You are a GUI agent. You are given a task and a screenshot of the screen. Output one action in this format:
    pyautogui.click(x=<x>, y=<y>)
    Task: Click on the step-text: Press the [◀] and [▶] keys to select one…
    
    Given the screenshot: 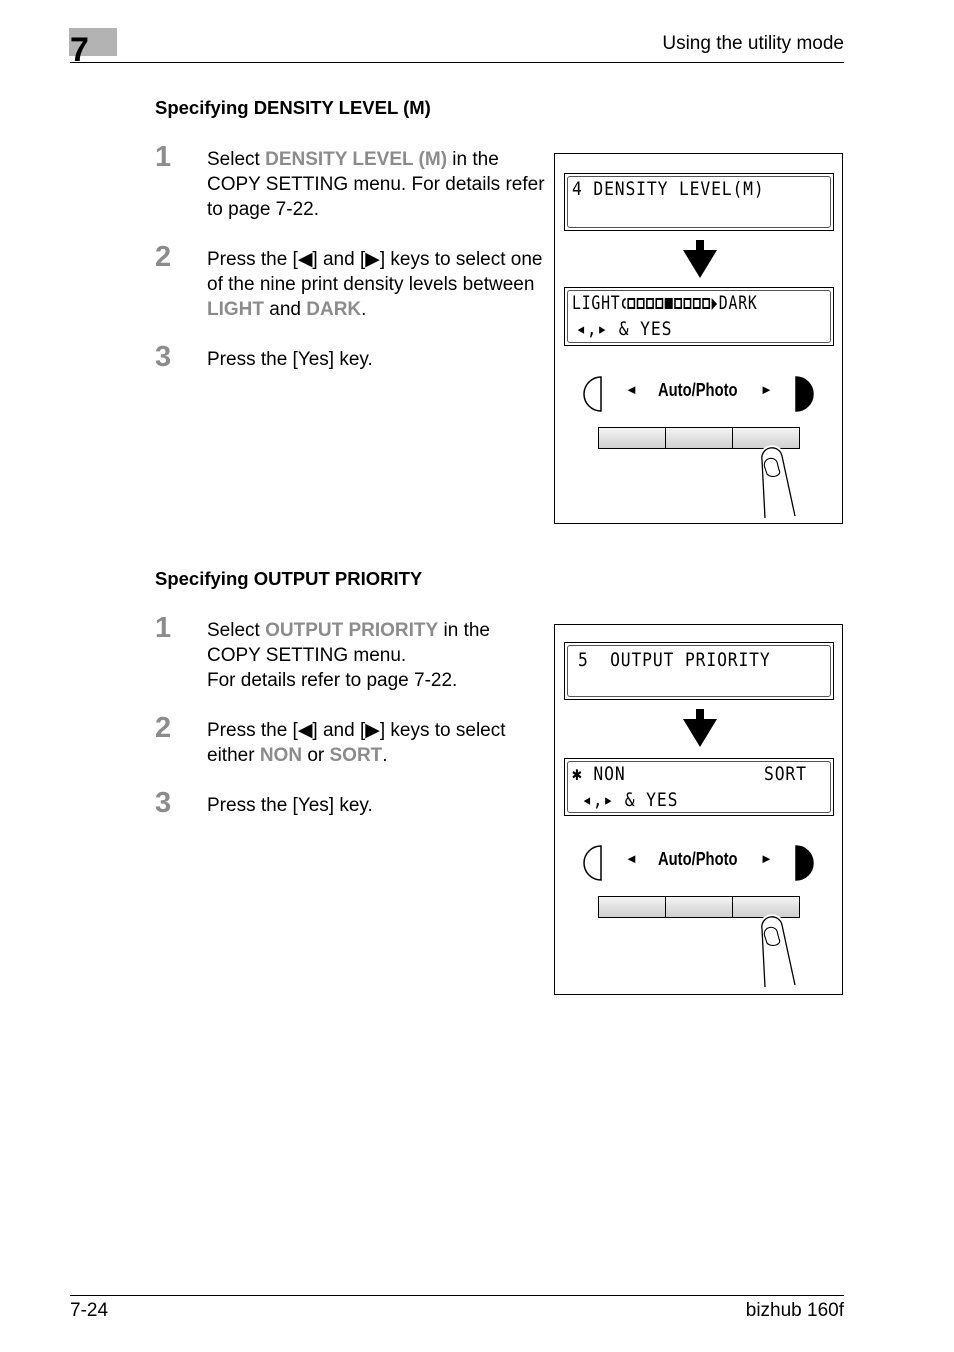 What is the action you would take?
    pyautogui.click(x=377, y=284)
    